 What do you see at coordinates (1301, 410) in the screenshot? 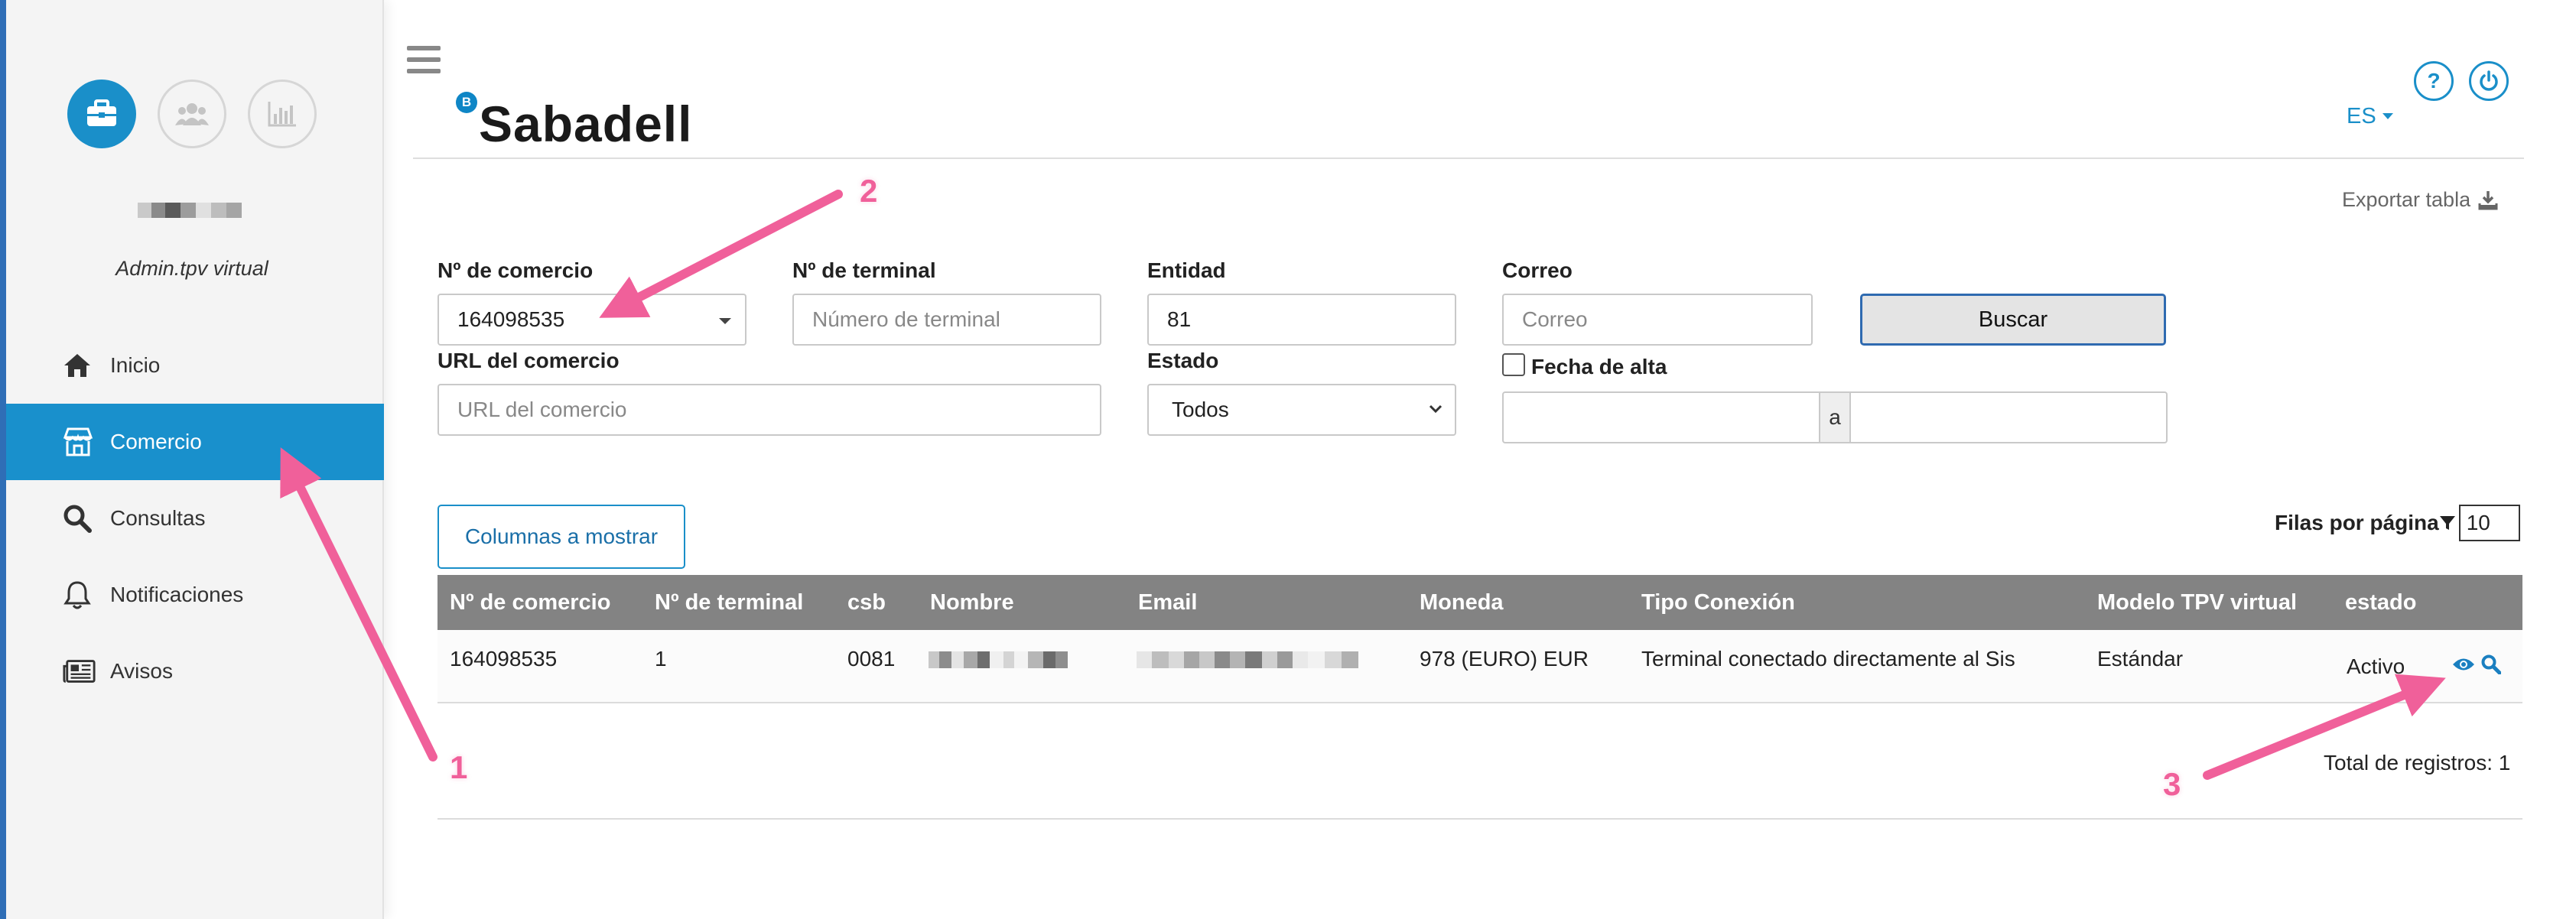
I see `estado-select: Todos` at bounding box center [1301, 410].